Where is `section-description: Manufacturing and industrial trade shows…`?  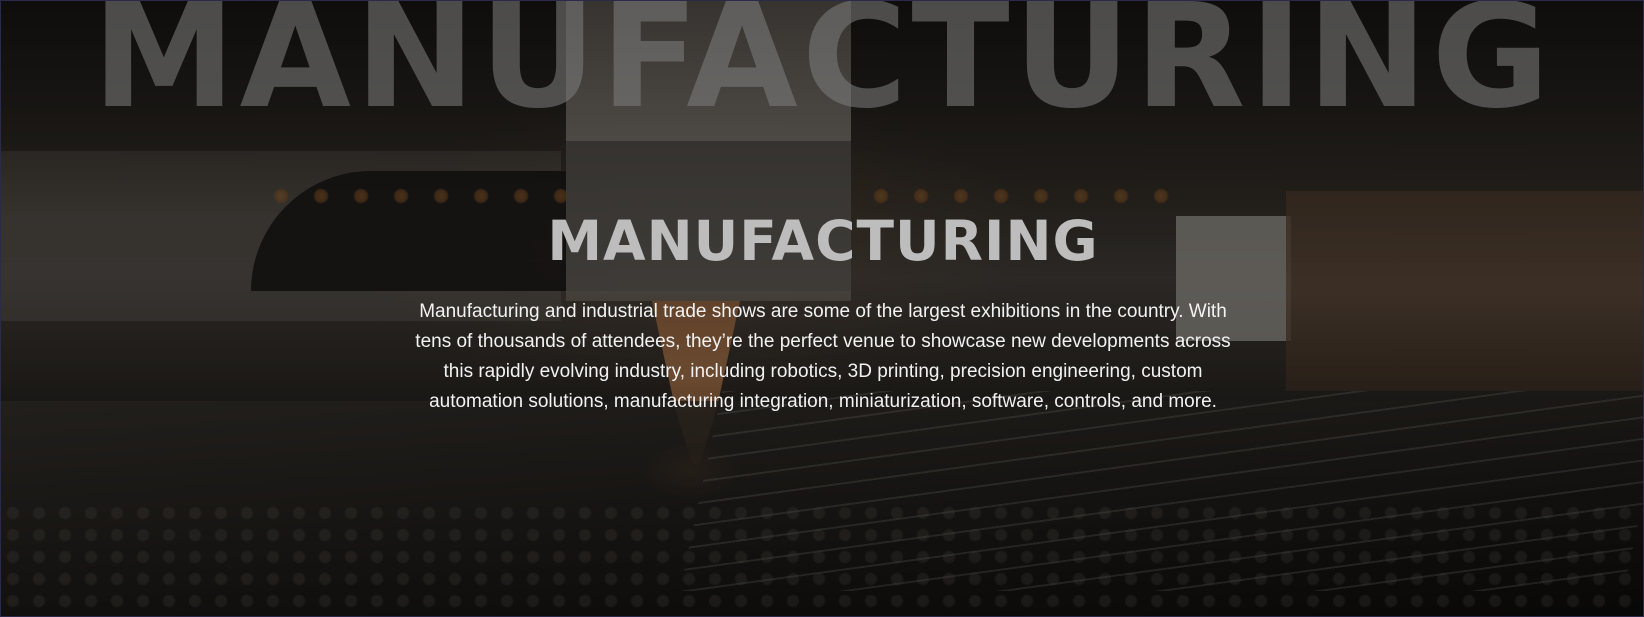
section-description: Manufacturing and industrial trade shows… is located at coordinates (823, 356).